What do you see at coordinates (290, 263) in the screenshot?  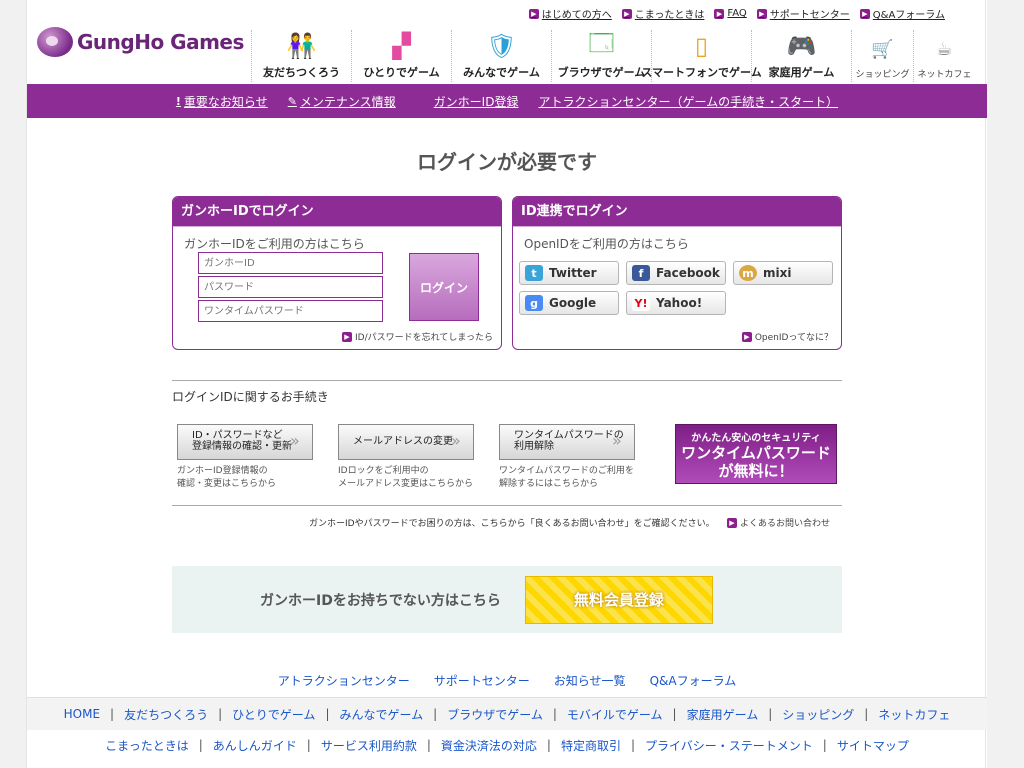 I see `gungho-id-input` at bounding box center [290, 263].